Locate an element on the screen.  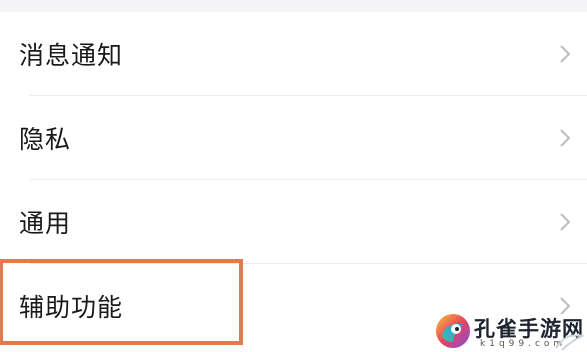
settings-item-label: 辅助功能 is located at coordinates (71, 307).